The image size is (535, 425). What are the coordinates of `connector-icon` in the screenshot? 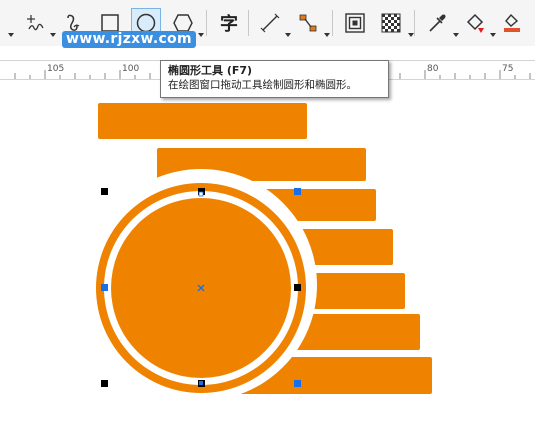 It's located at (308, 23).